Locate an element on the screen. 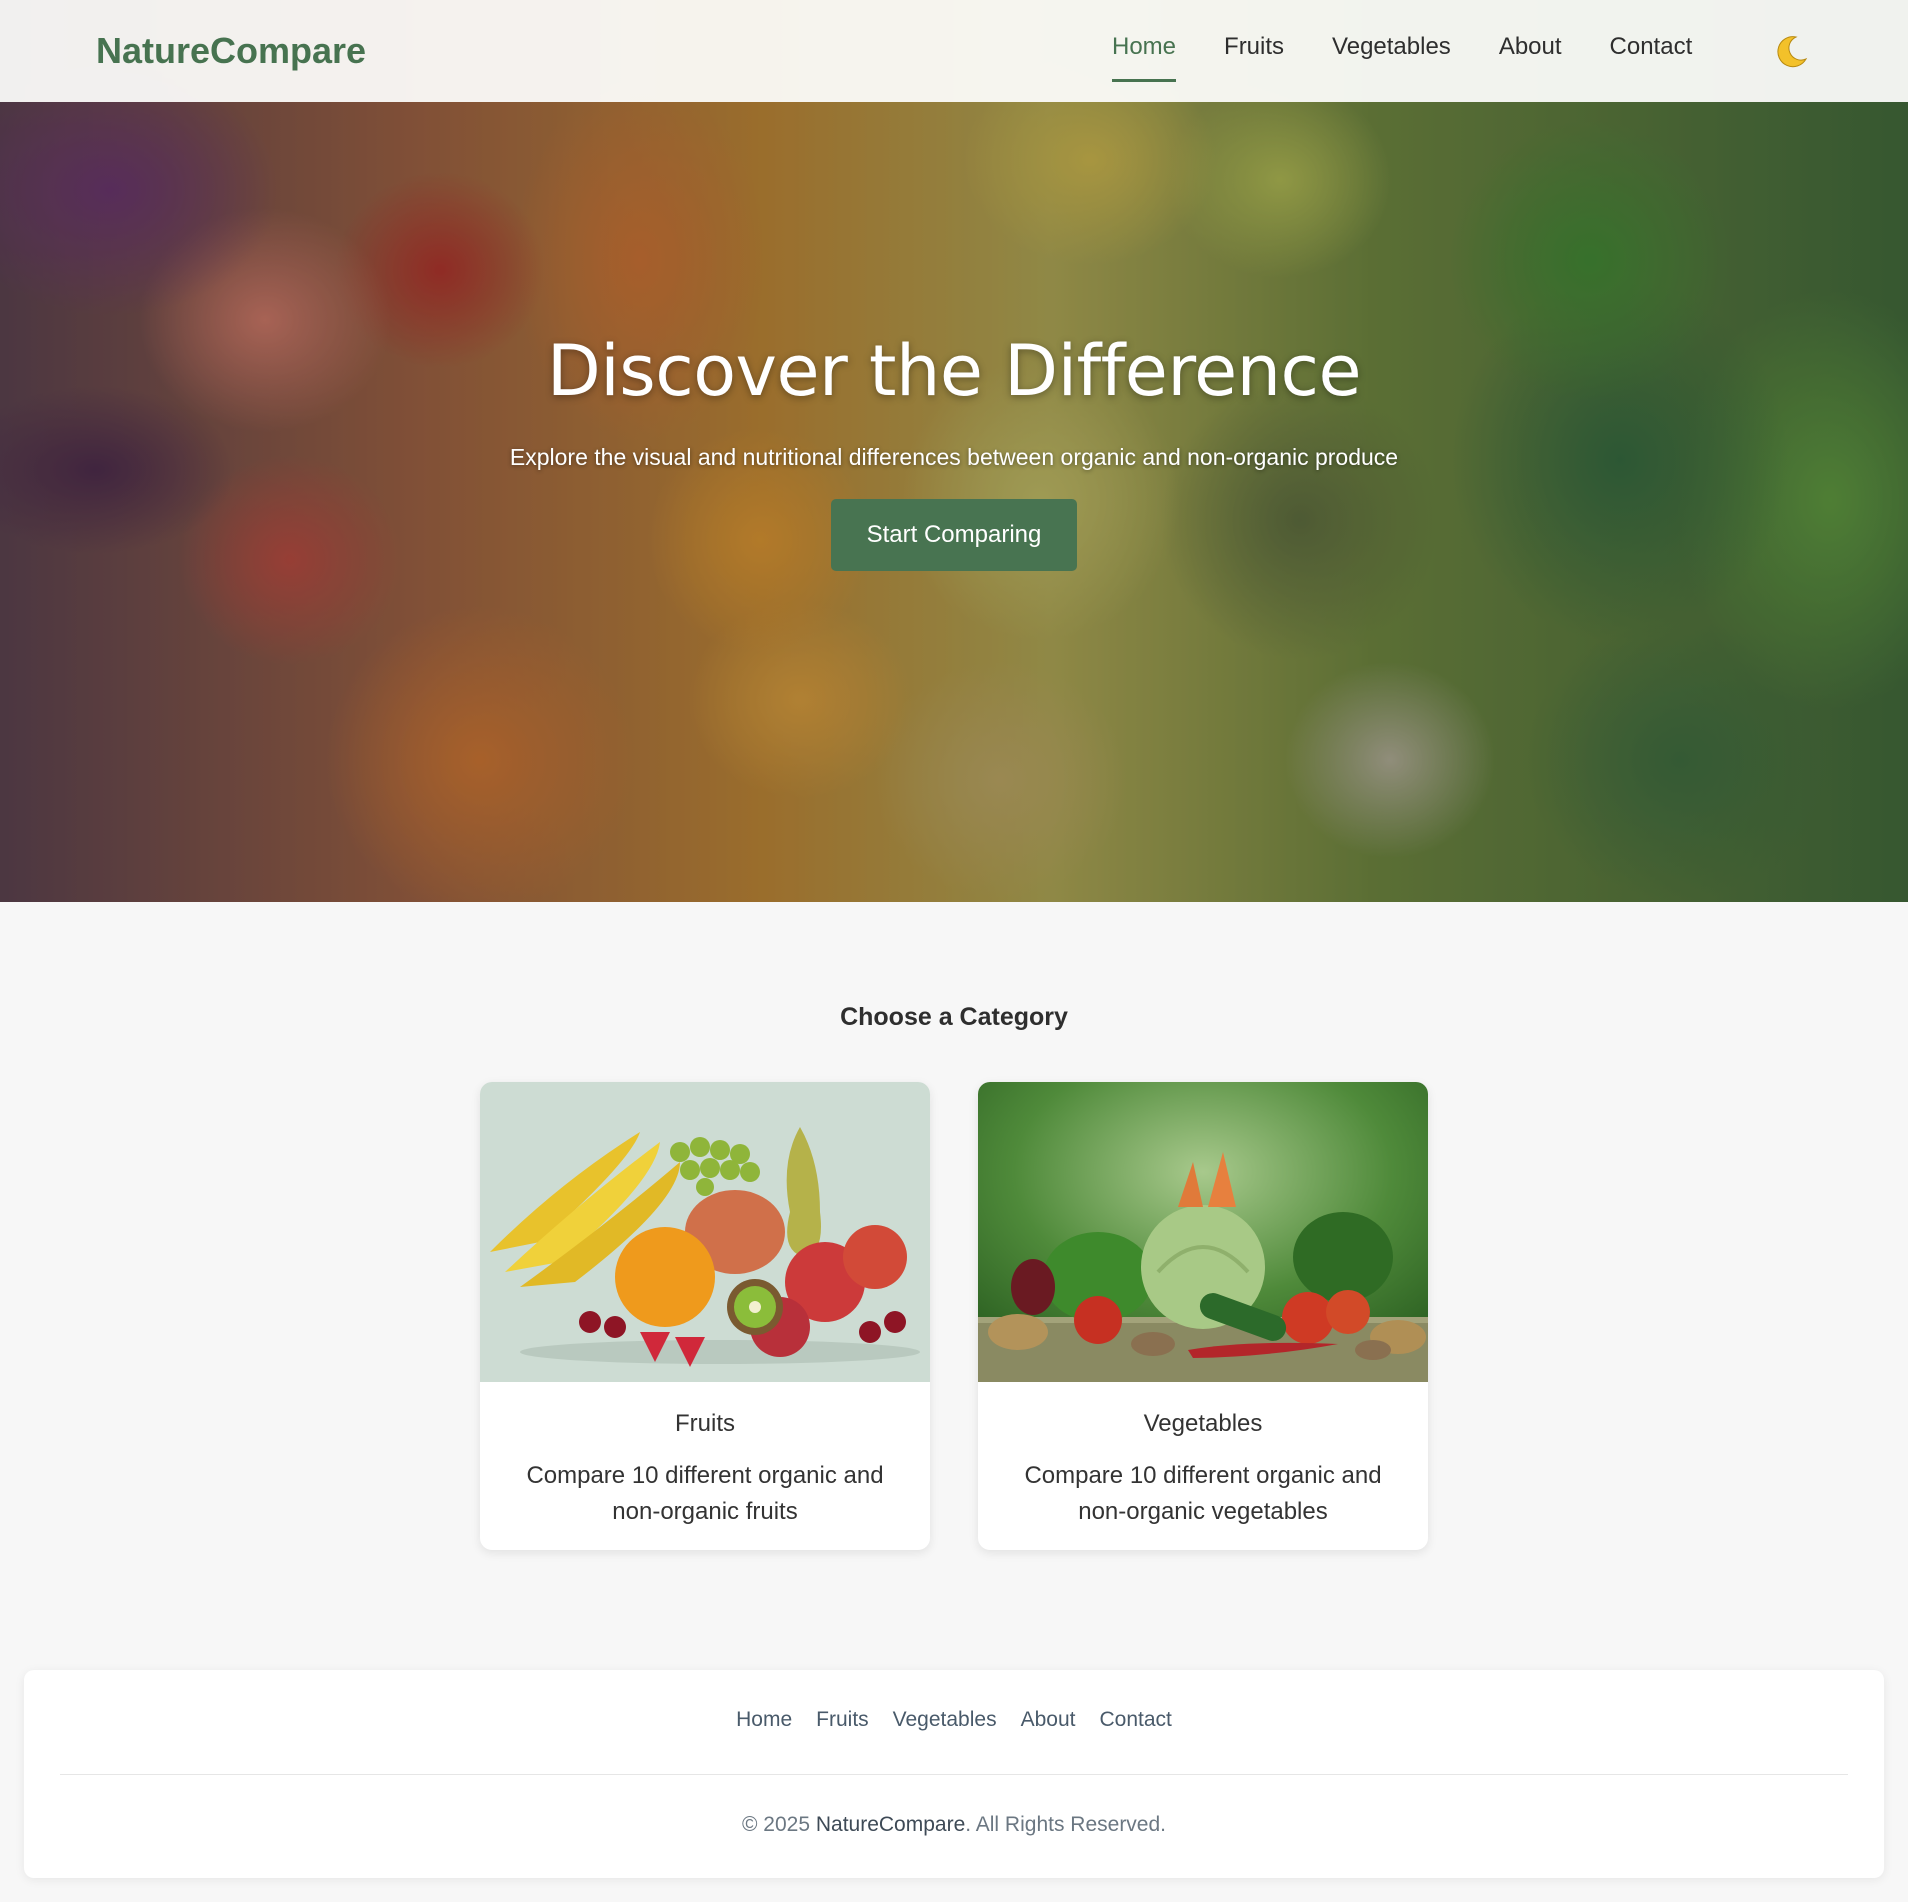 This screenshot has height=1902, width=1908. footer-link-contact: Contact is located at coordinates (1135, 1720).